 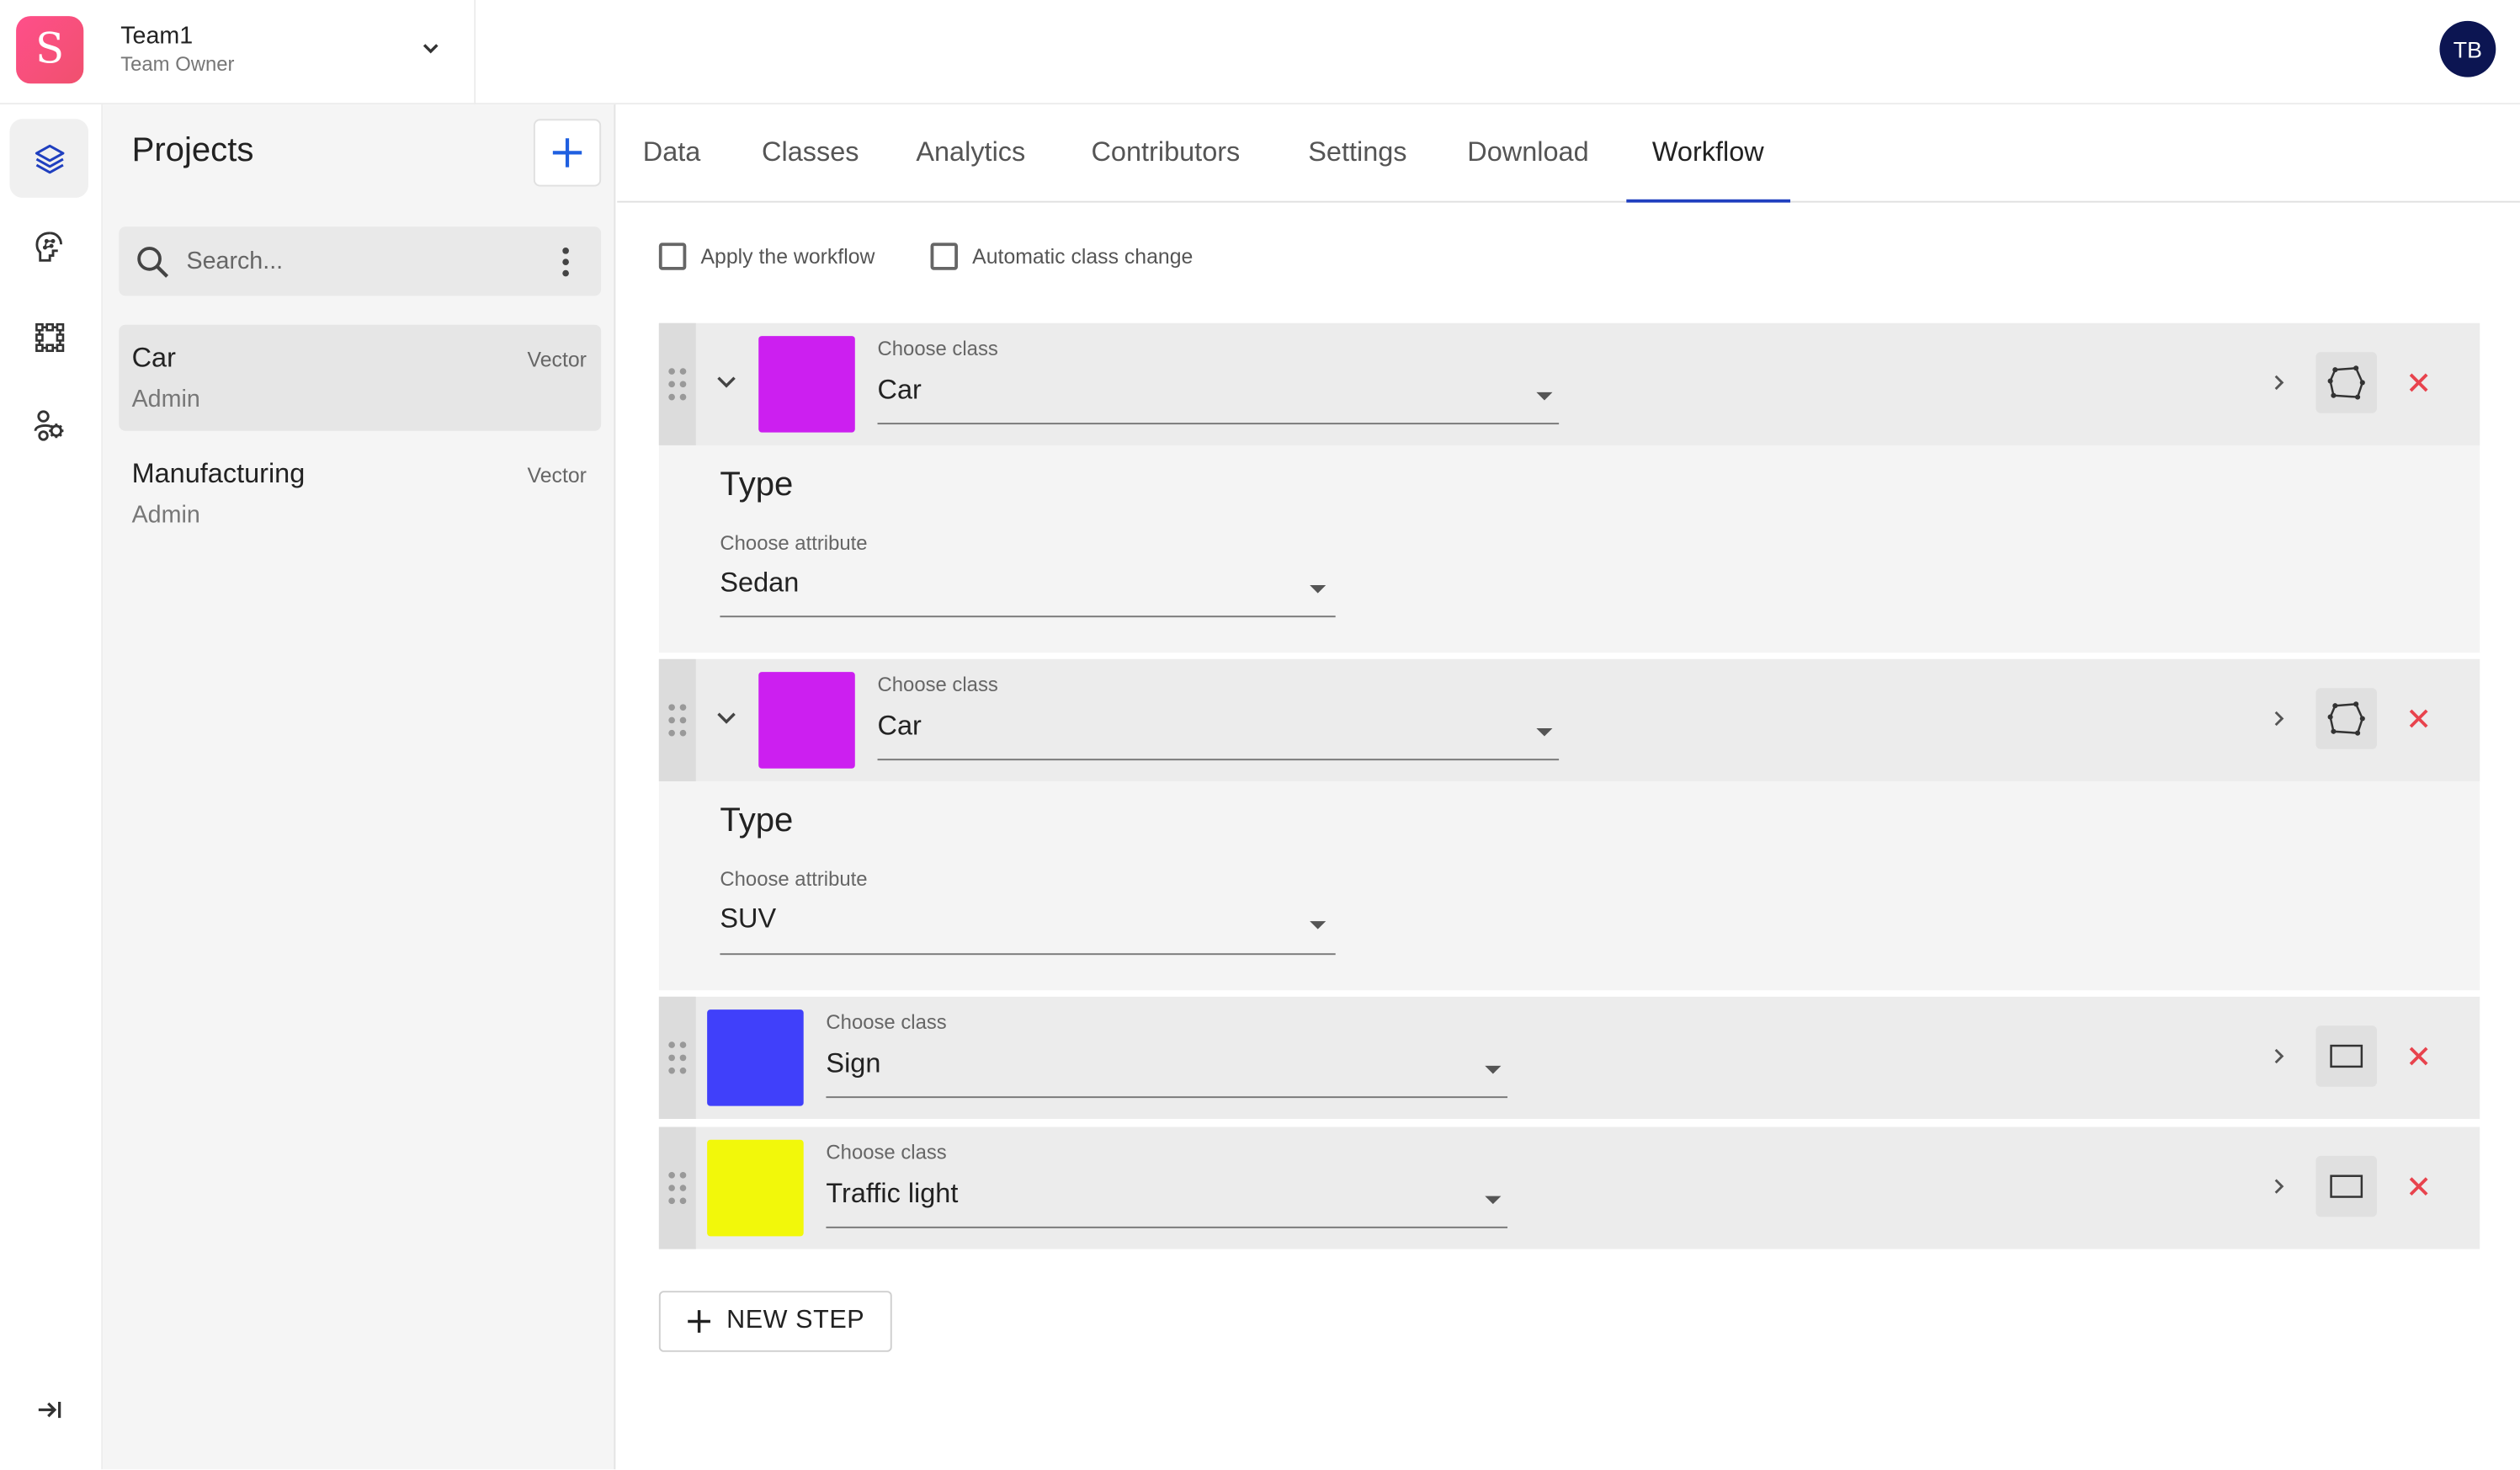 I want to click on attribute-select-label: Choose attribute, so click(x=794, y=879).